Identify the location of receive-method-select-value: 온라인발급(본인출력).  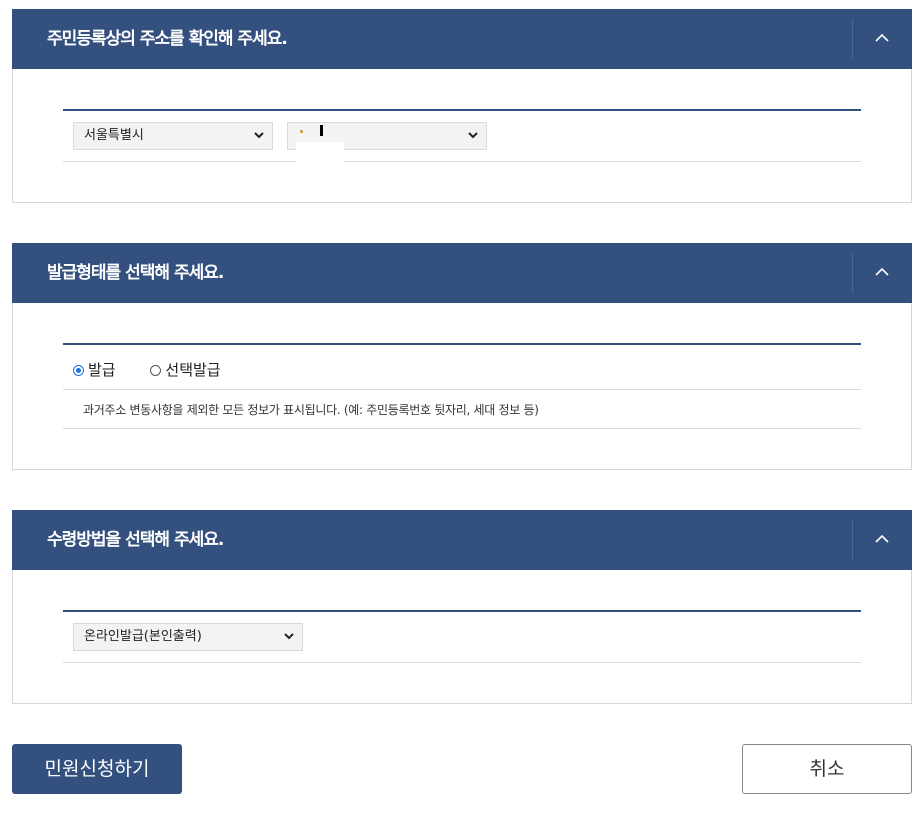
(143, 636).